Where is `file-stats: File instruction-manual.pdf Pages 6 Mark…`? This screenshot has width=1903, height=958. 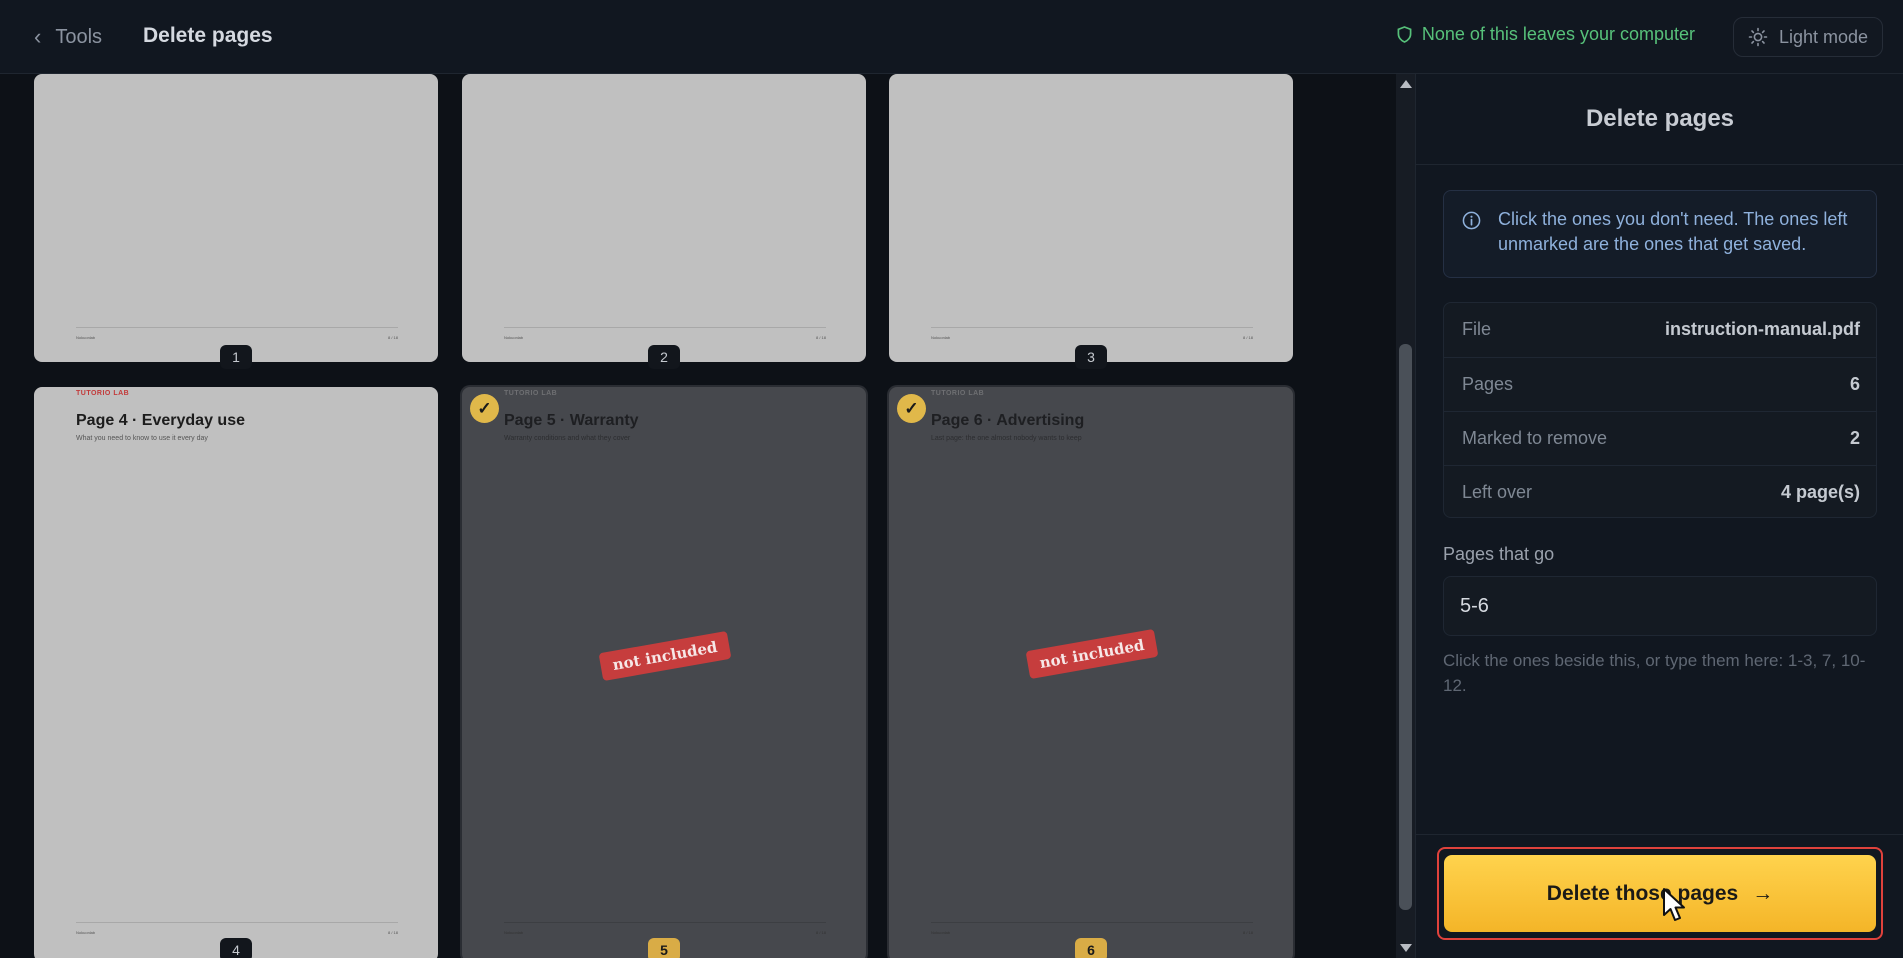
file-stats: File instruction-manual.pdf Pages 6 Mark… is located at coordinates (1660, 410).